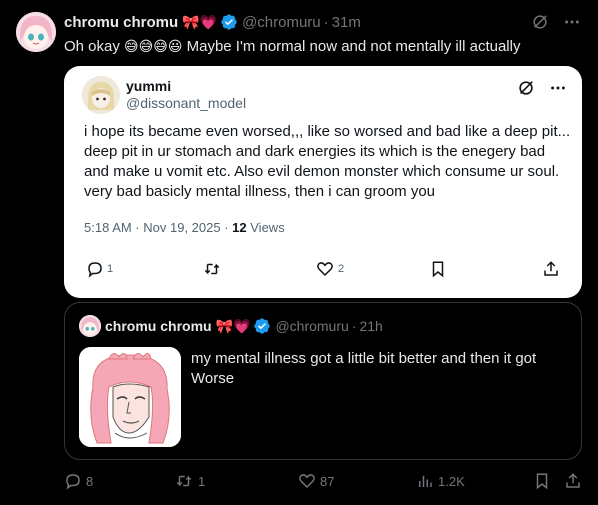  I want to click on nested-post-header: chromu chromu 🎀💗 @chromuru · 21h, so click(244, 326).